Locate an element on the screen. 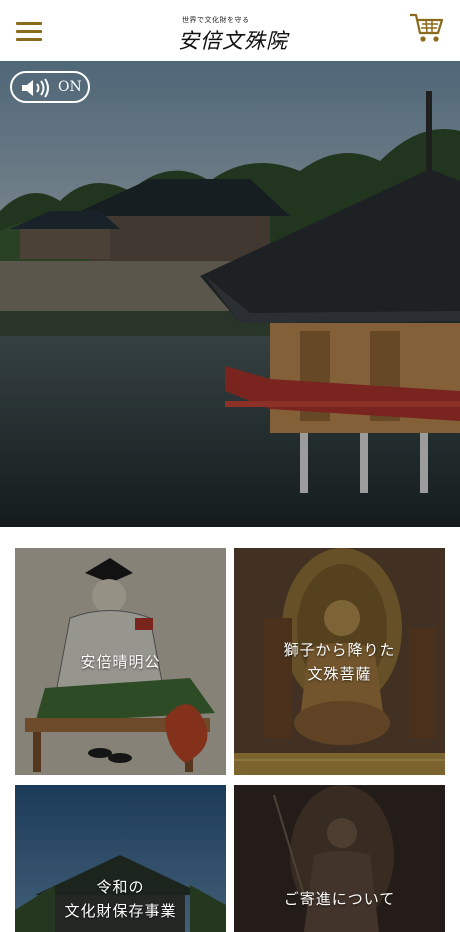 This screenshot has height=932, width=460. site-logo: 世界で文化財を守る 安倍文殊院 HP is located at coordinates (230, 32).